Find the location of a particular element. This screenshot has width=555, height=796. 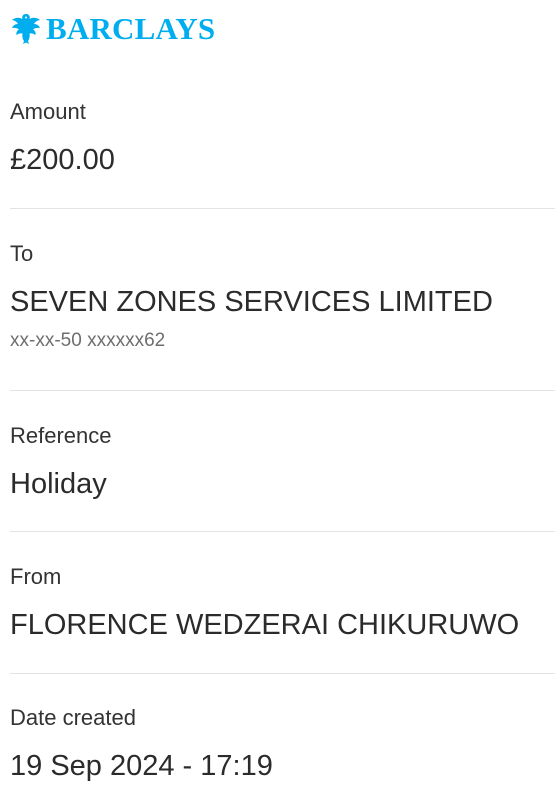

reference-section: Reference Holiday is located at coordinates (282, 462).